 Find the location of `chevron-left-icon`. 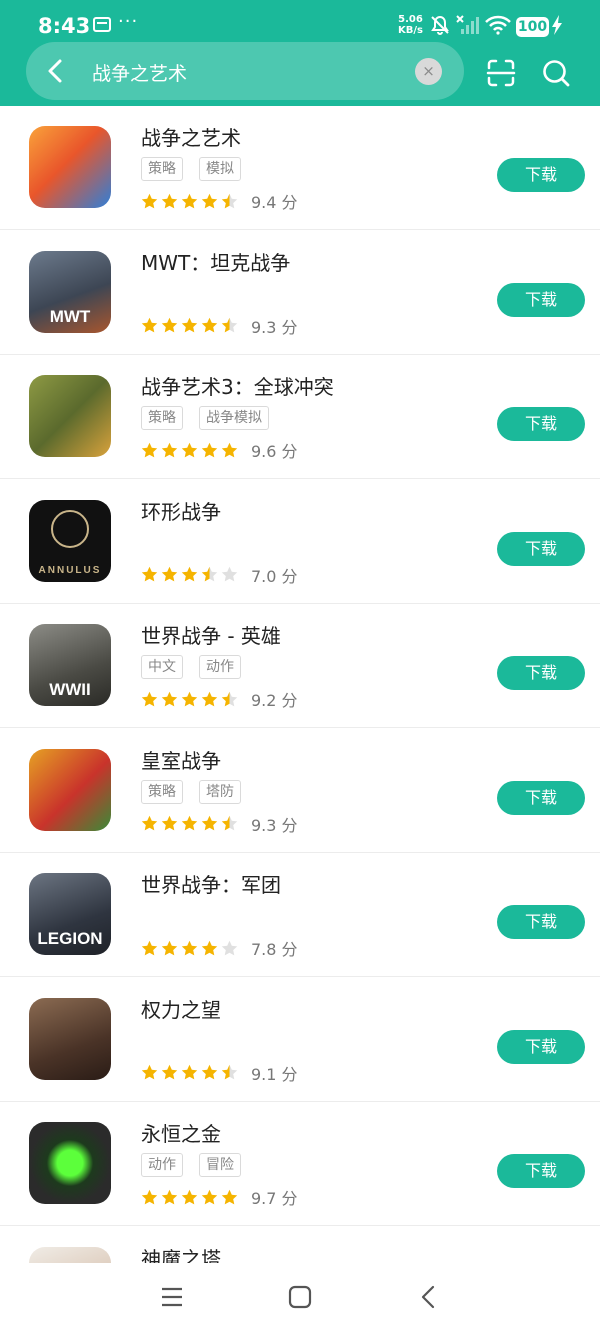

chevron-left-icon is located at coordinates (56, 71).